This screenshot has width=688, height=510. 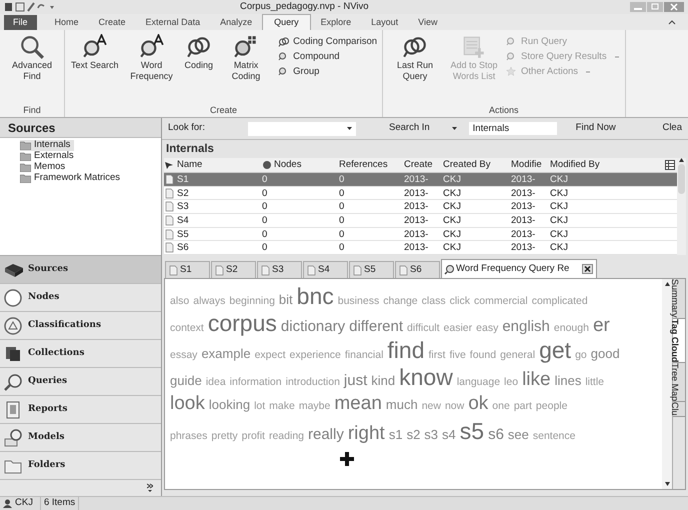 I want to click on nav-button: Nodes, so click(x=80, y=298).